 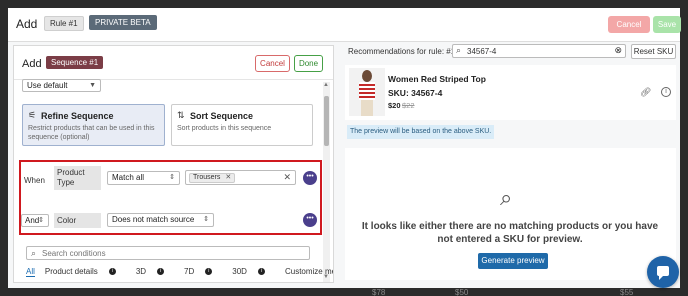 What do you see at coordinates (172, 253) in the screenshot?
I see `search-conditions-input` at bounding box center [172, 253].